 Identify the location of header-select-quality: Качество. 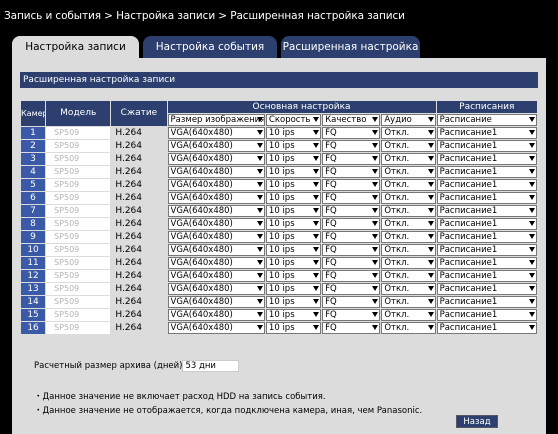
(351, 119).